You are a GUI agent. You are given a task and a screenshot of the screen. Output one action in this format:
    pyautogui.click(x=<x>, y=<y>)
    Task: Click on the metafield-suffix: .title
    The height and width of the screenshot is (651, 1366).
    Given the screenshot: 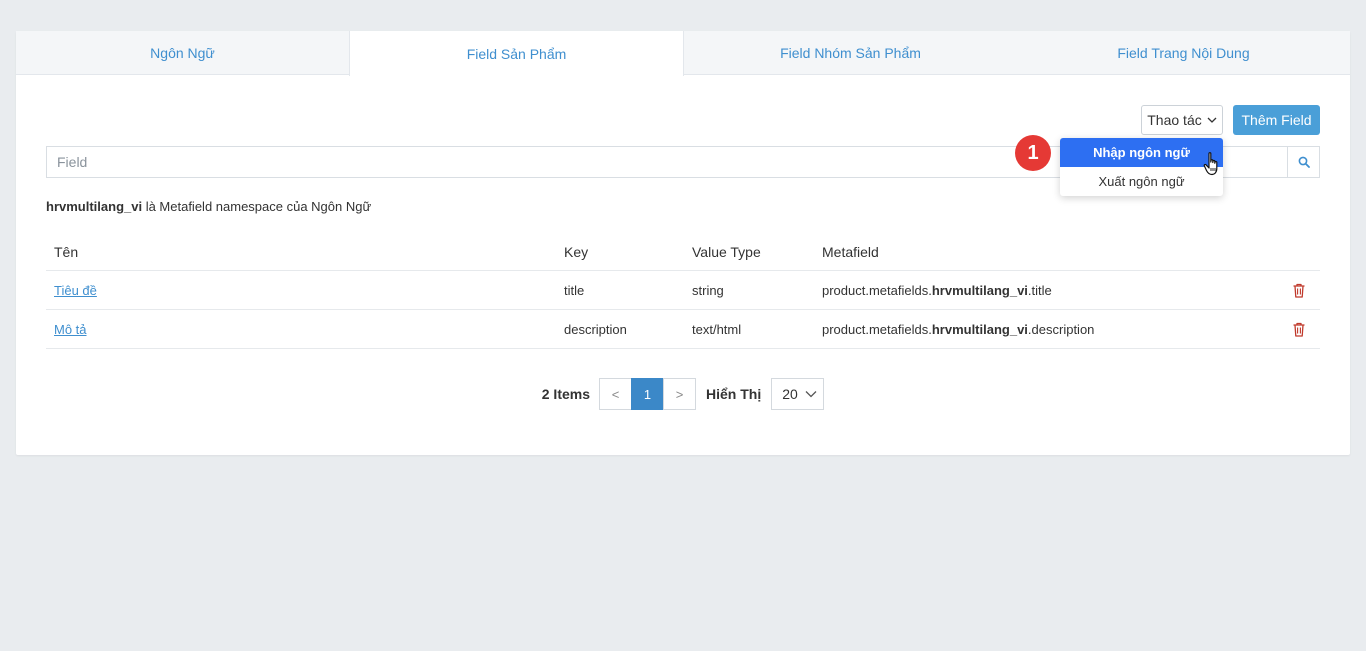 What is the action you would take?
    pyautogui.click(x=1039, y=290)
    